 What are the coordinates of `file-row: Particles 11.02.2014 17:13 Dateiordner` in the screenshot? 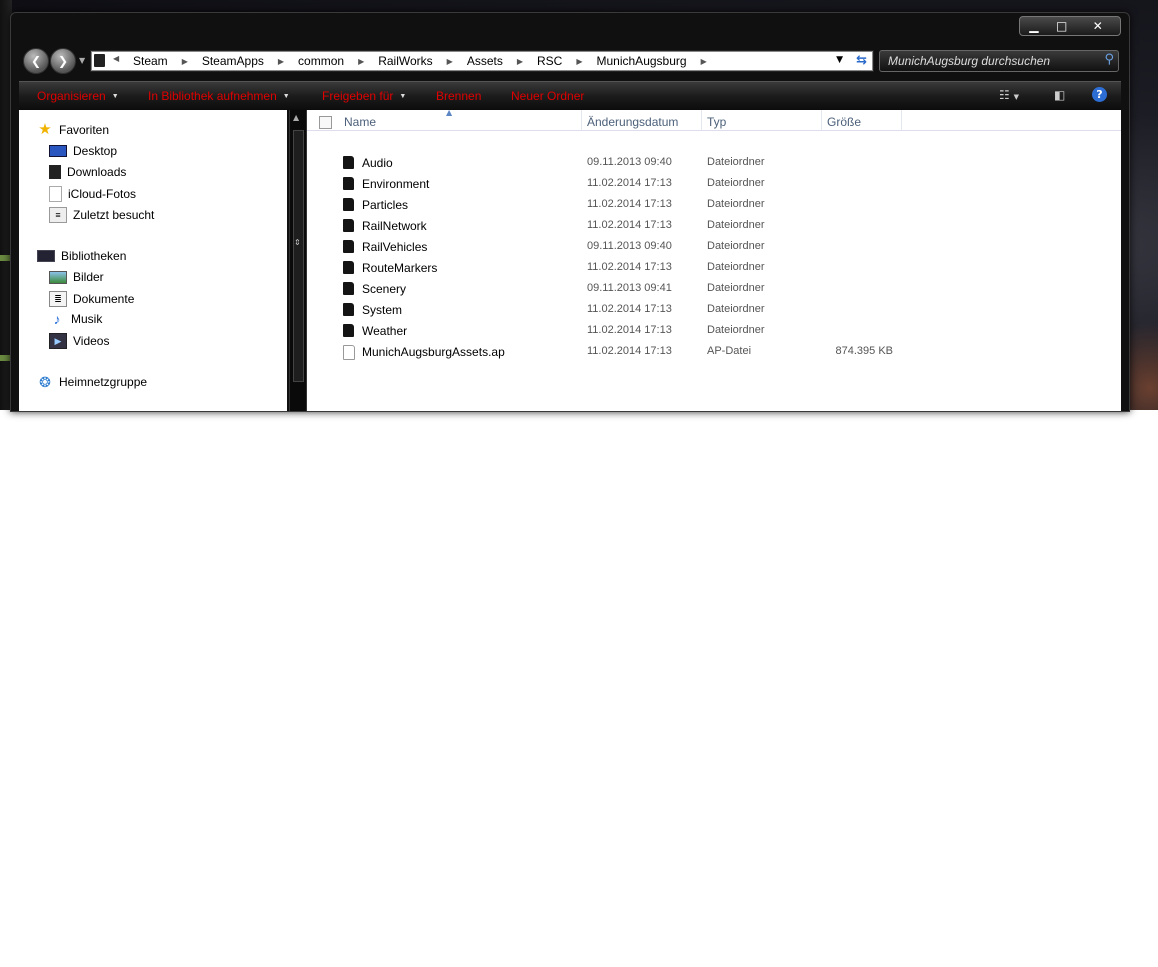 It's located at (714, 205).